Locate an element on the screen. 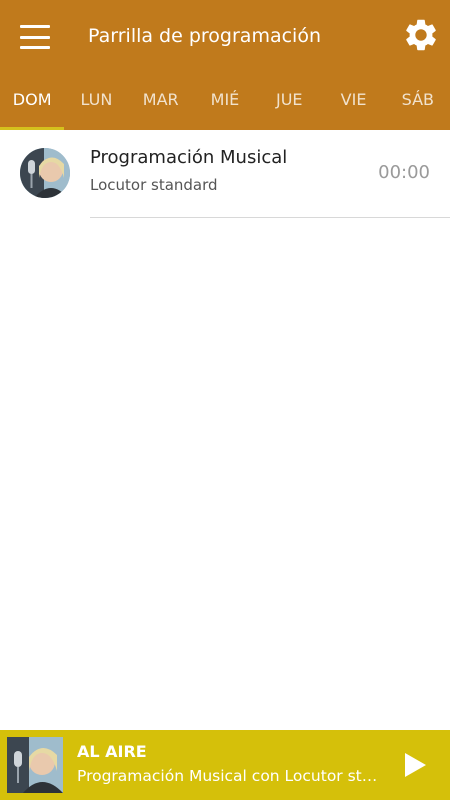 This screenshot has height=800, width=450. hamburger-menu-icon is located at coordinates (35, 37).